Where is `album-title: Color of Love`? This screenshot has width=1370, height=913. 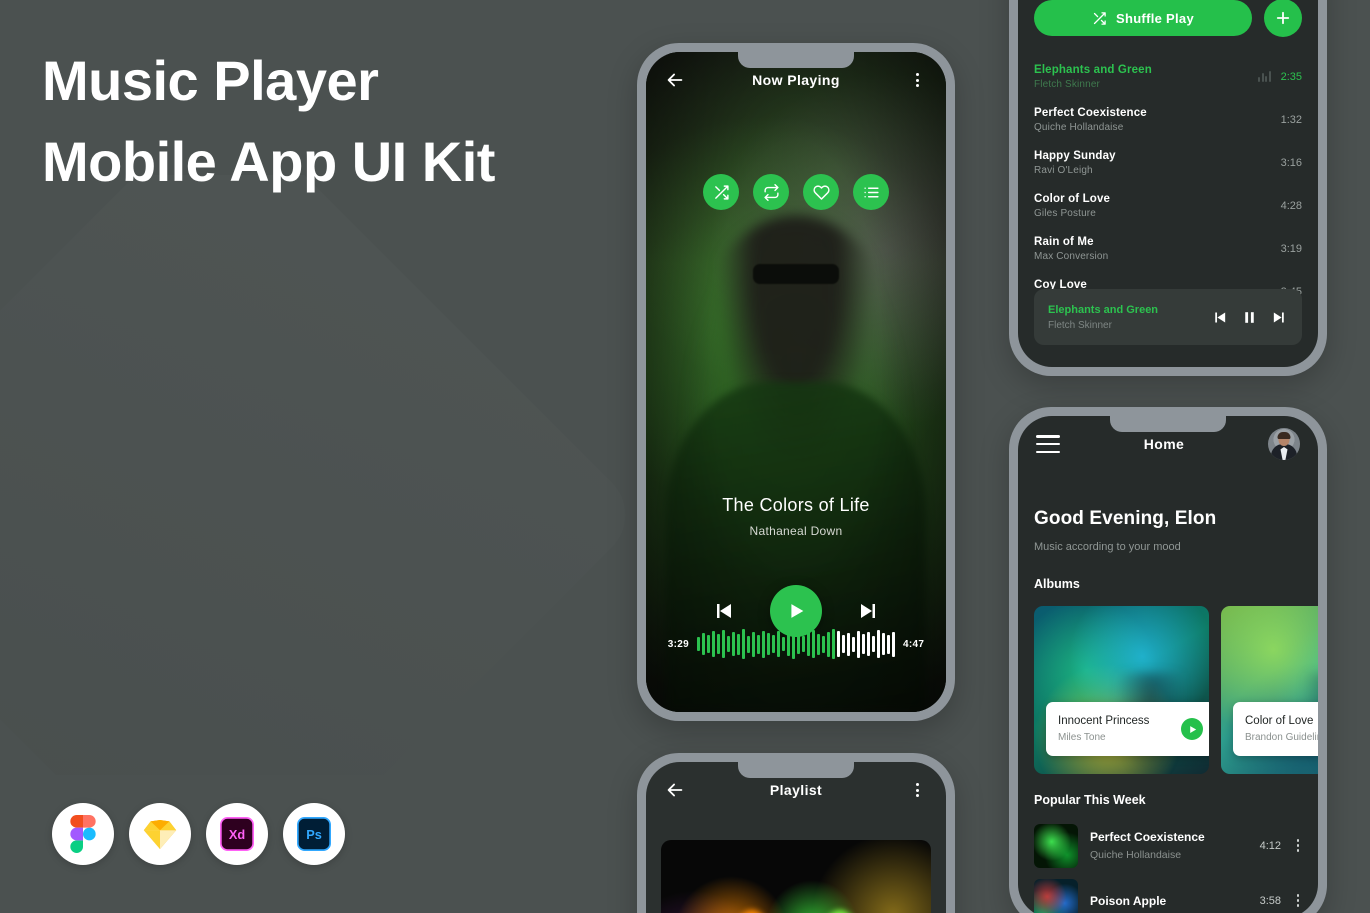 album-title: Color of Love is located at coordinates (1279, 721).